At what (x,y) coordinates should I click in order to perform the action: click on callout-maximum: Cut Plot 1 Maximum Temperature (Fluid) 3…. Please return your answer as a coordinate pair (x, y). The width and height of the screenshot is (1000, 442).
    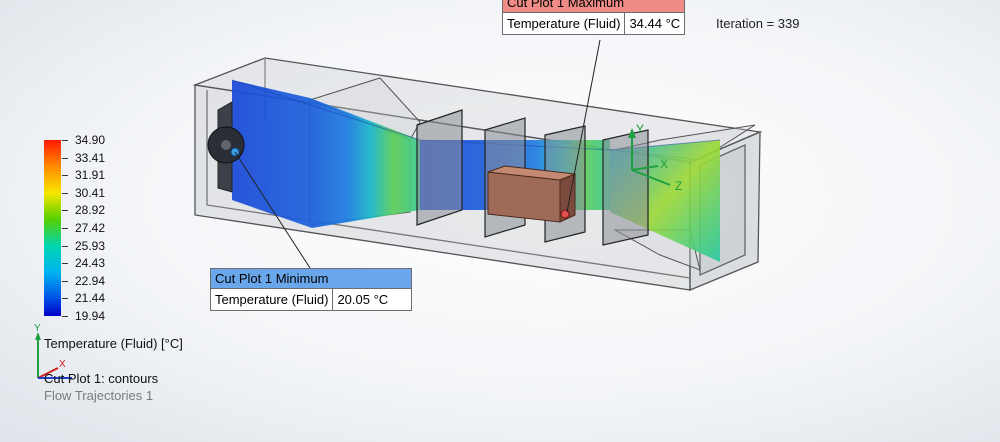
    Looking at the image, I should click on (594, 17).